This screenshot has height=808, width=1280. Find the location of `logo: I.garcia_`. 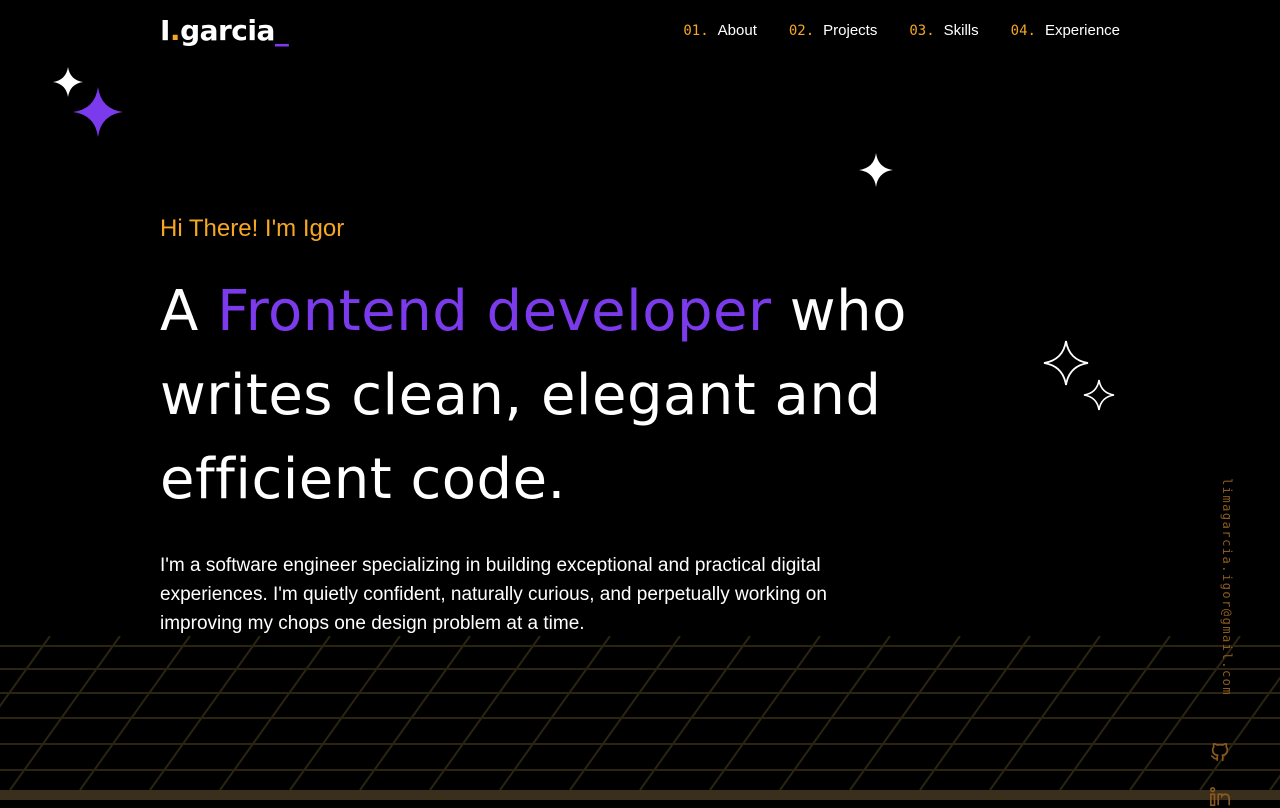

logo: I.garcia_ is located at coordinates (224, 30).